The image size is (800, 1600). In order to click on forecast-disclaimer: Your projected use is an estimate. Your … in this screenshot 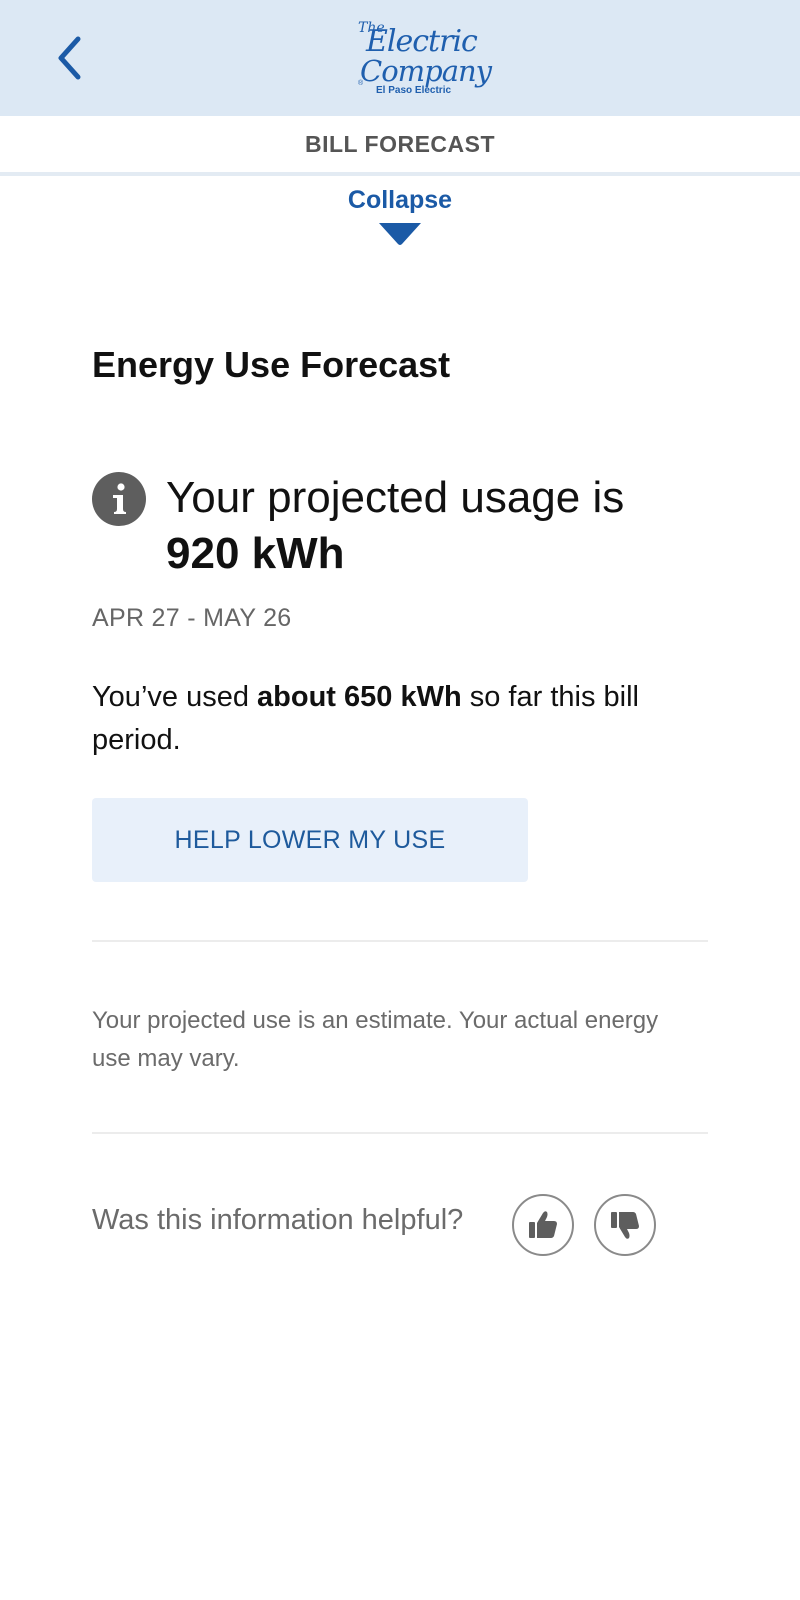, I will do `click(375, 1039)`.